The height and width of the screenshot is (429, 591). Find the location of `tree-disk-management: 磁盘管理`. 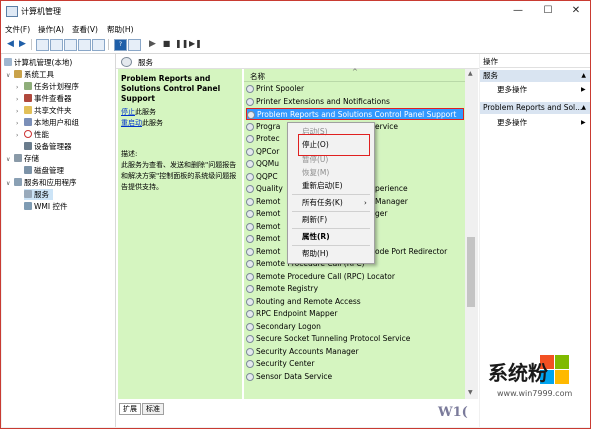

tree-disk-management: 磁盘管理 is located at coordinates (44, 170).